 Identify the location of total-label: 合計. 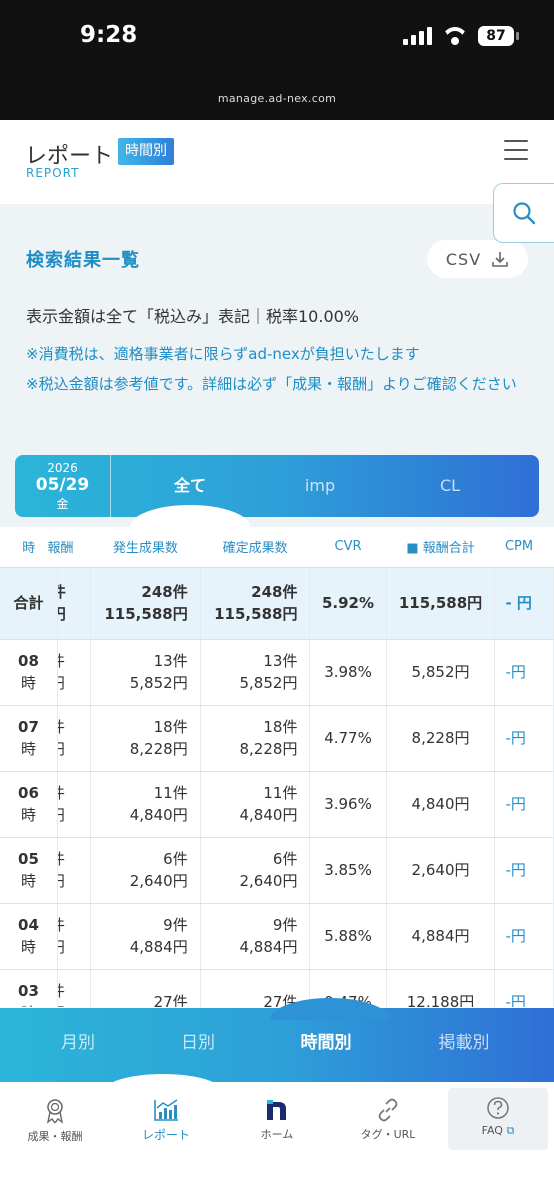
(29, 603).